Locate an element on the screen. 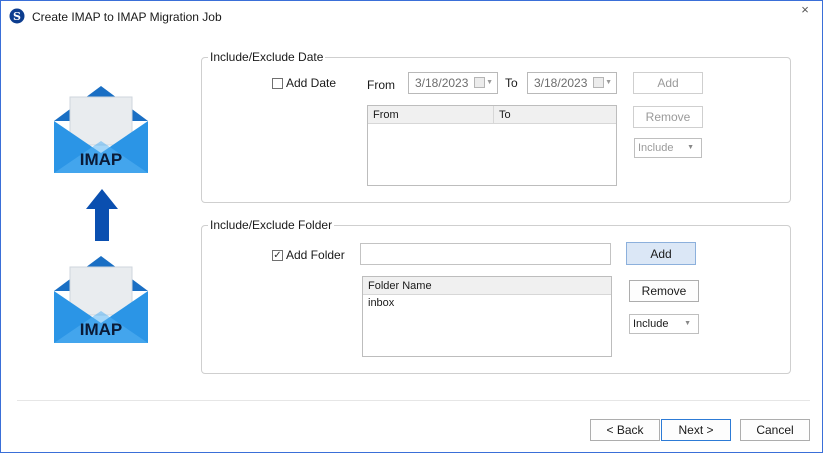  folder-list-header: Folder Name is located at coordinates (487, 286).